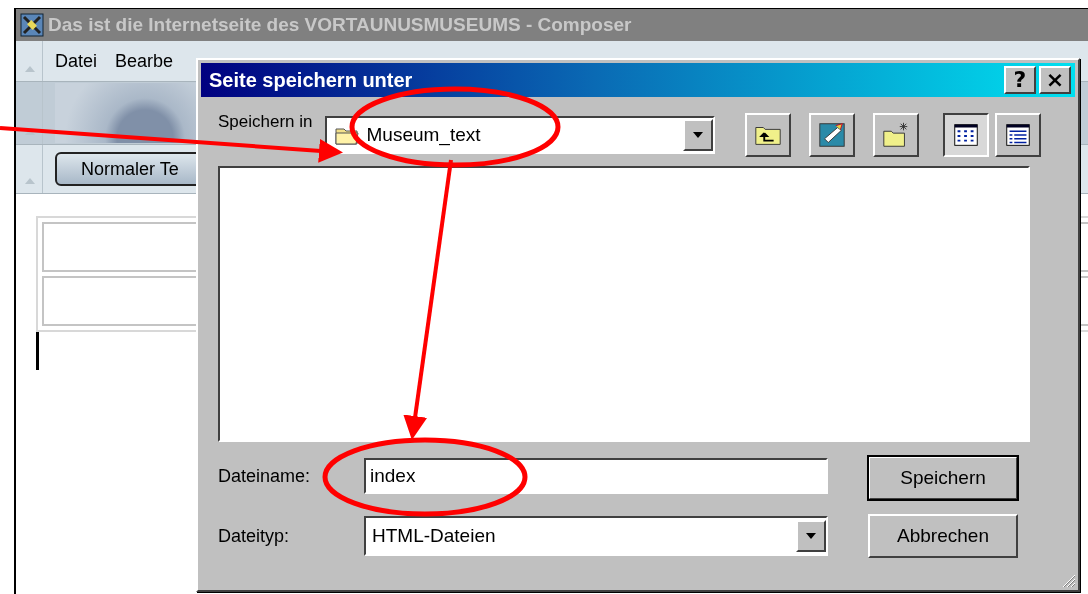  What do you see at coordinates (37, 351) in the screenshot?
I see `text-cursor` at bounding box center [37, 351].